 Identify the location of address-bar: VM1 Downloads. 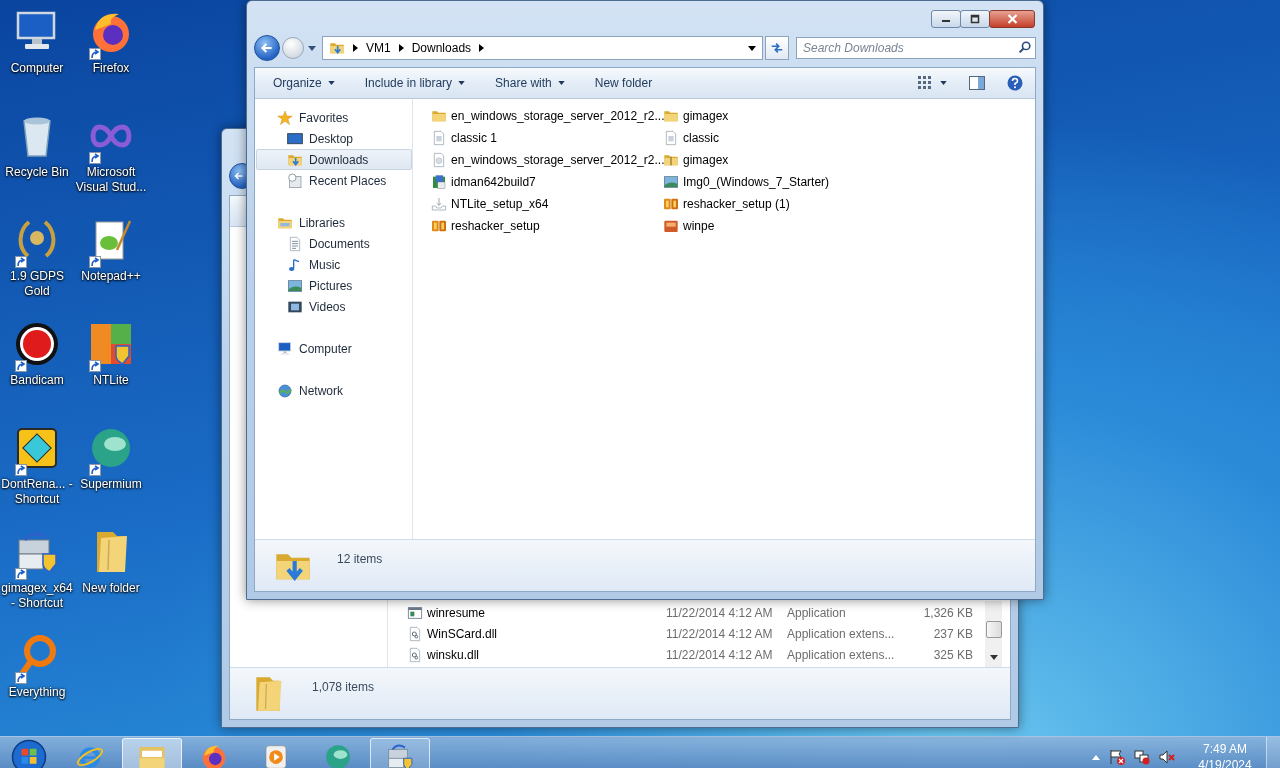
(542, 48).